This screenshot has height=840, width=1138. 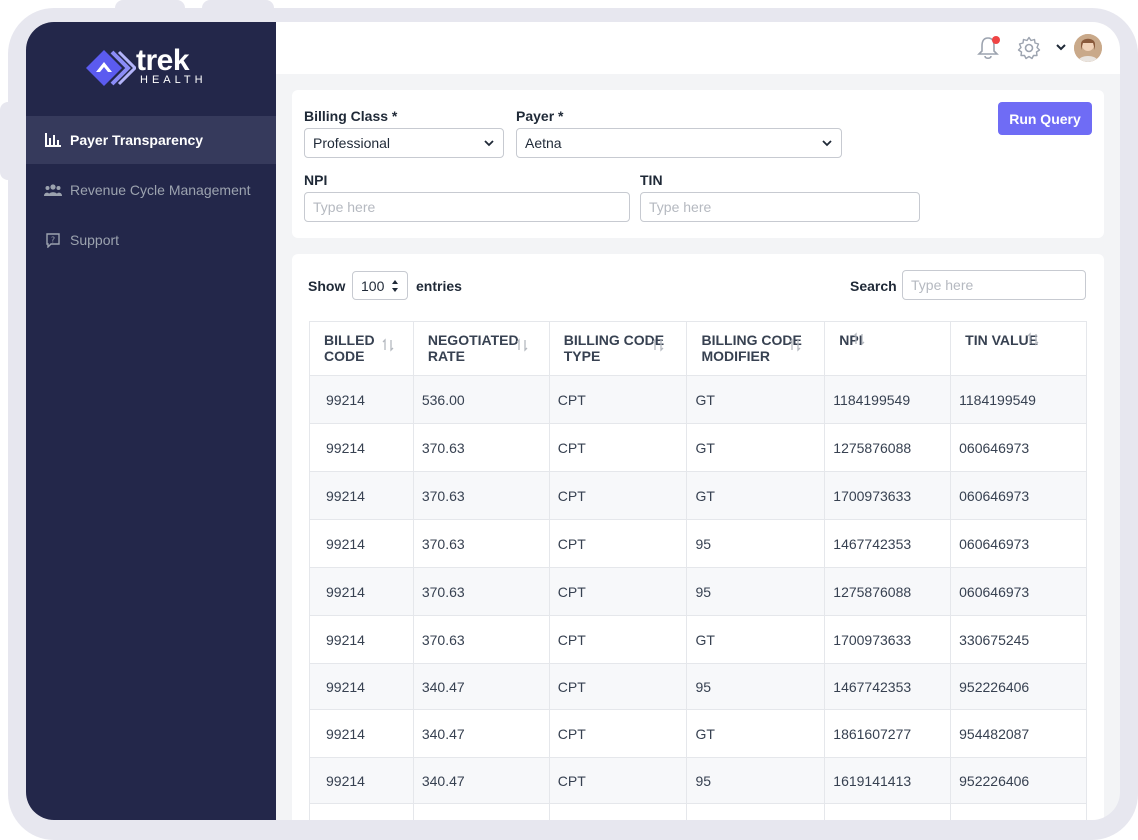 What do you see at coordinates (1018, 733) in the screenshot?
I see `table-cell: 954482087` at bounding box center [1018, 733].